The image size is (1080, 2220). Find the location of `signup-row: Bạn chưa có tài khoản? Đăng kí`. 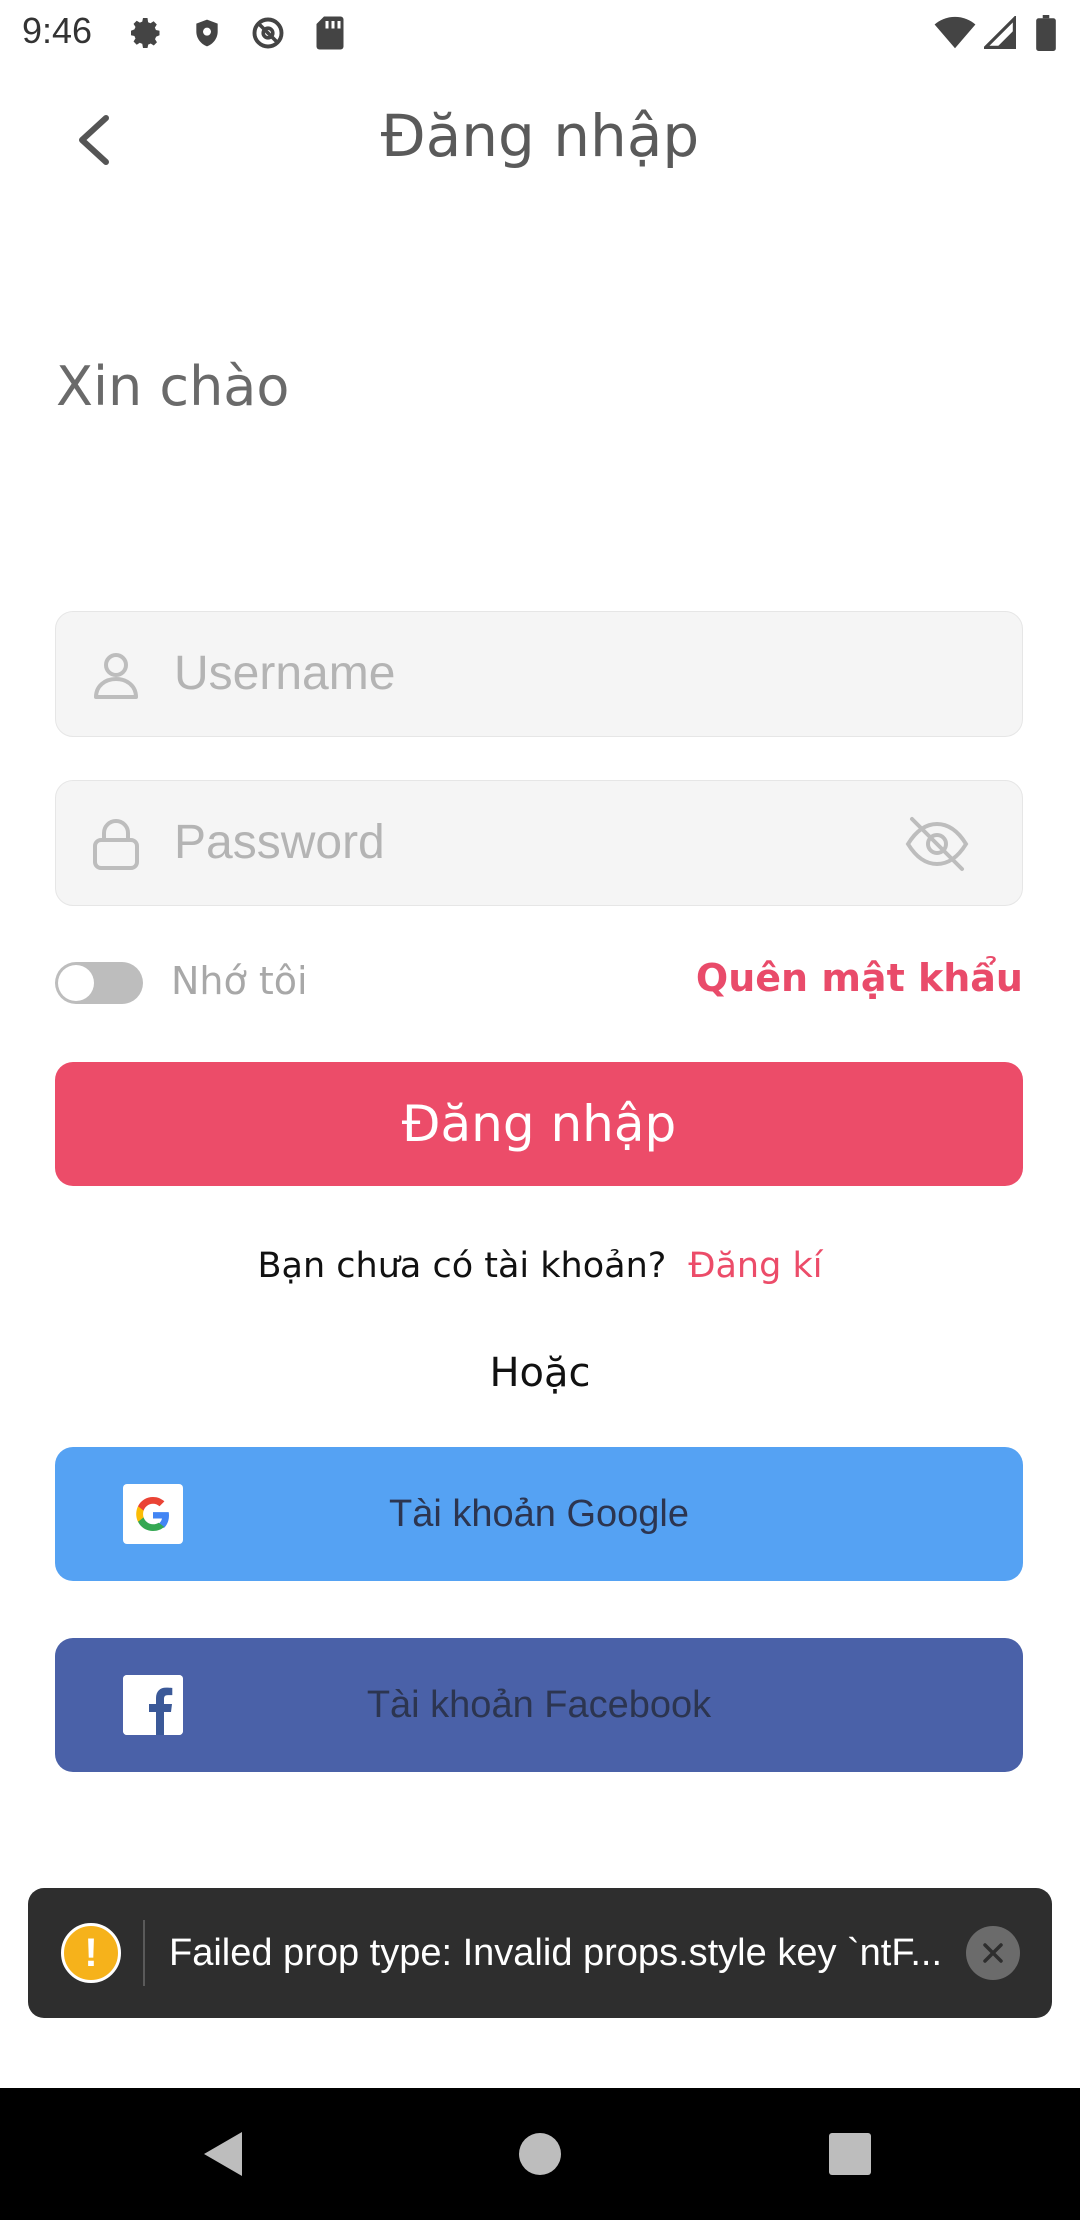

signup-row: Bạn chưa có tài khoản? Đăng kí is located at coordinates (540, 1266).